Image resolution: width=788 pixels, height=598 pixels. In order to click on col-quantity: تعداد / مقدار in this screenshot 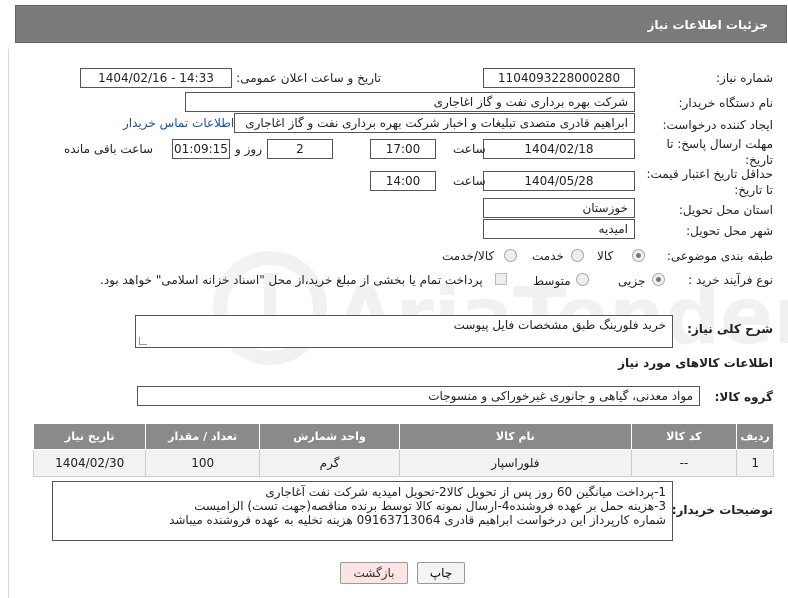, I will do `click(202, 436)`.